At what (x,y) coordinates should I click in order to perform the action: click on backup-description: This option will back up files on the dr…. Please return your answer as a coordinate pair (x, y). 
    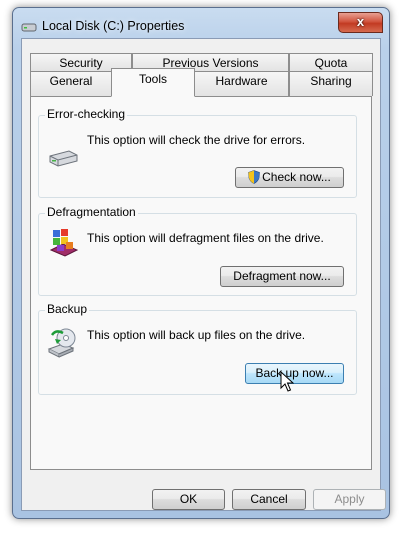
    Looking at the image, I should click on (196, 335).